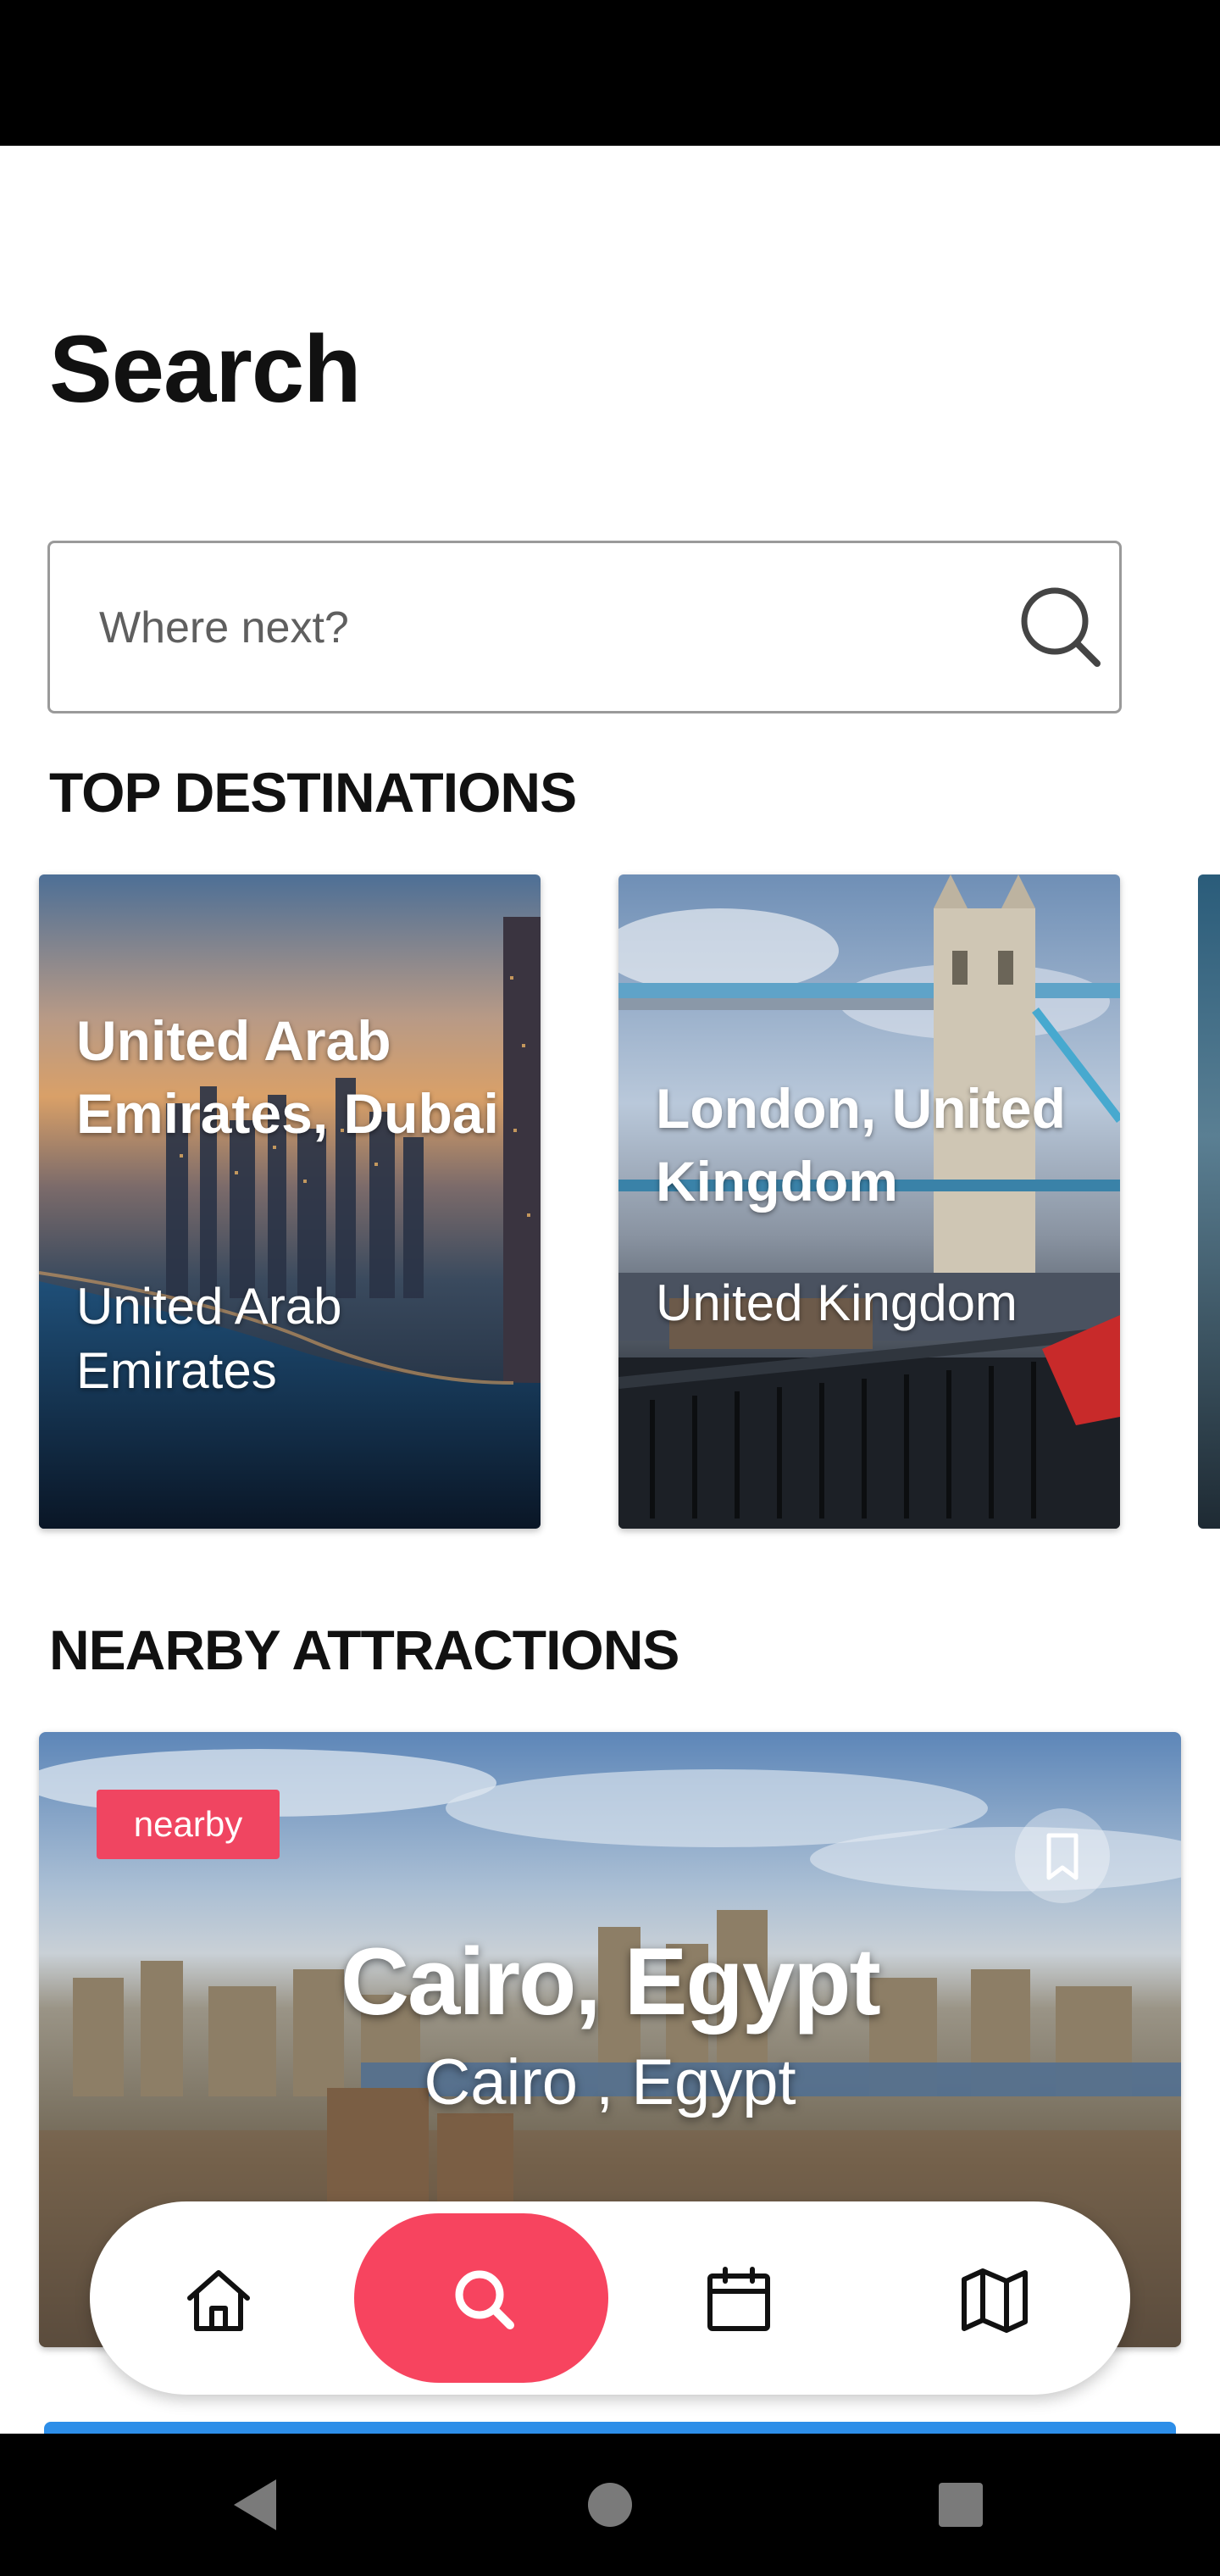 Image resolution: width=1220 pixels, height=2576 pixels. What do you see at coordinates (1209, 1201) in the screenshot?
I see `destination-card-next` at bounding box center [1209, 1201].